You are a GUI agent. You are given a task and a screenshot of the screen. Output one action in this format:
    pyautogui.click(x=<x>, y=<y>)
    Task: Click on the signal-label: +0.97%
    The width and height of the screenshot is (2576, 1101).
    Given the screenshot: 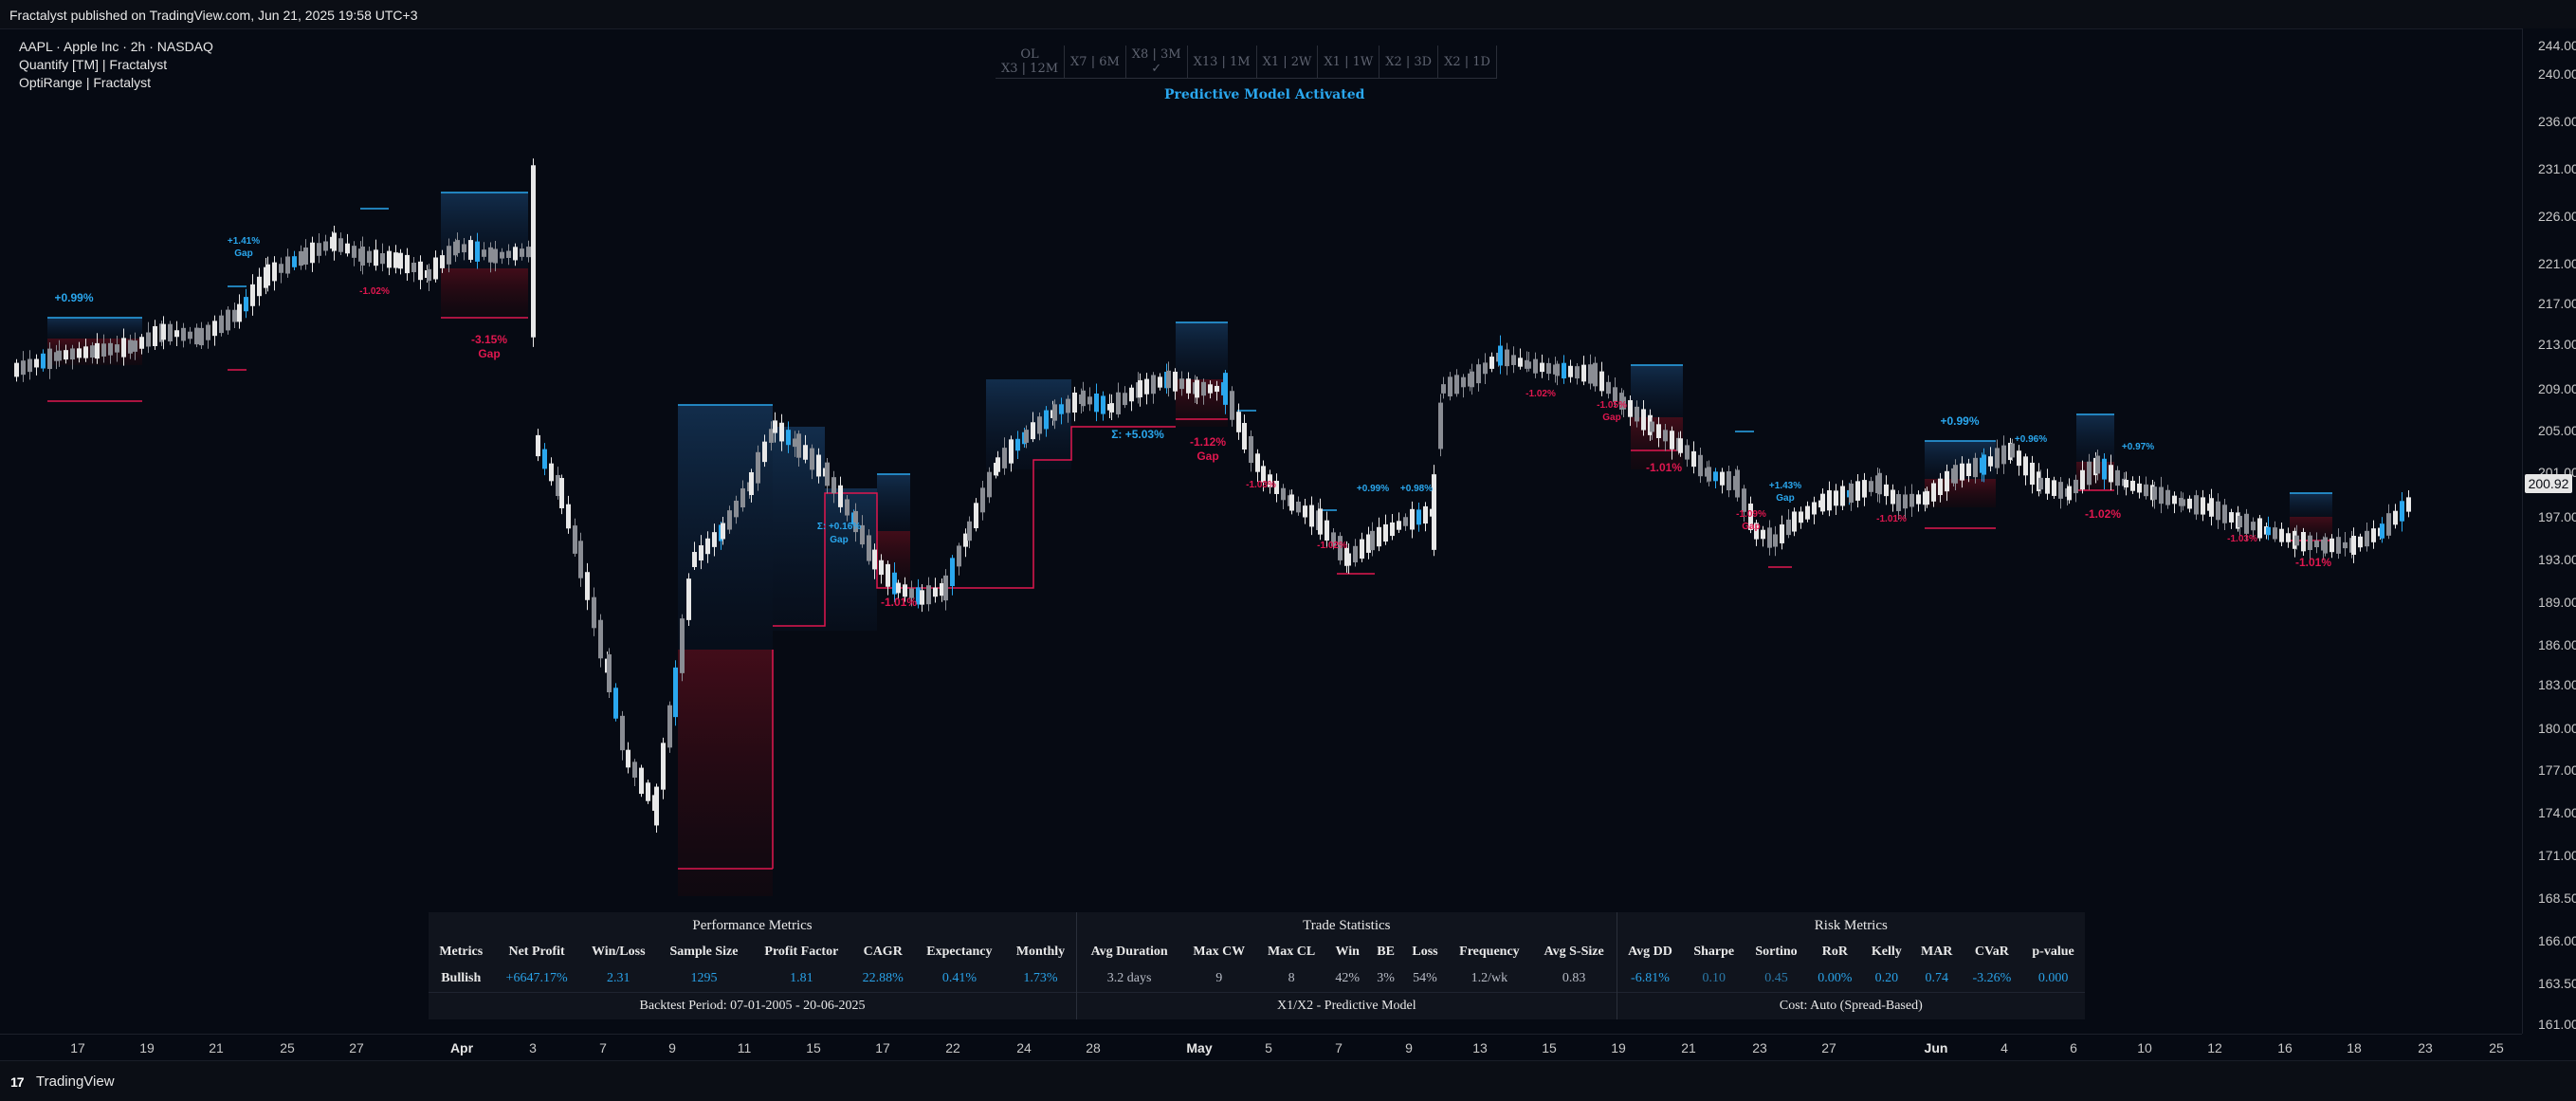 What is the action you would take?
    pyautogui.click(x=2138, y=447)
    